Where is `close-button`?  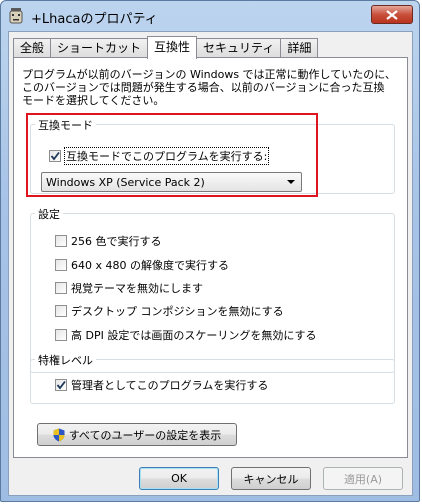
close-button is located at coordinates (392, 14).